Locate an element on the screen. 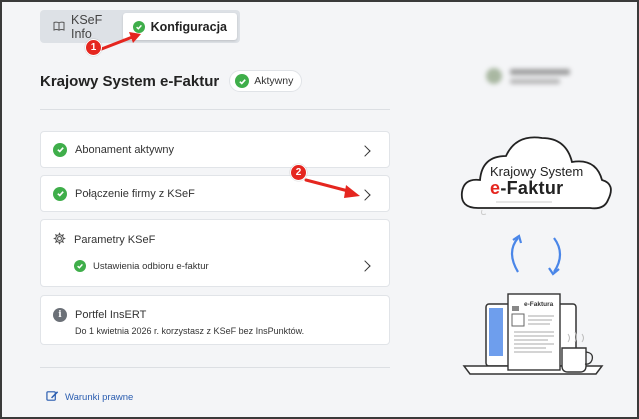 This screenshot has width=639, height=419. legal-terms-link: Warunki prawne is located at coordinates (89, 397).